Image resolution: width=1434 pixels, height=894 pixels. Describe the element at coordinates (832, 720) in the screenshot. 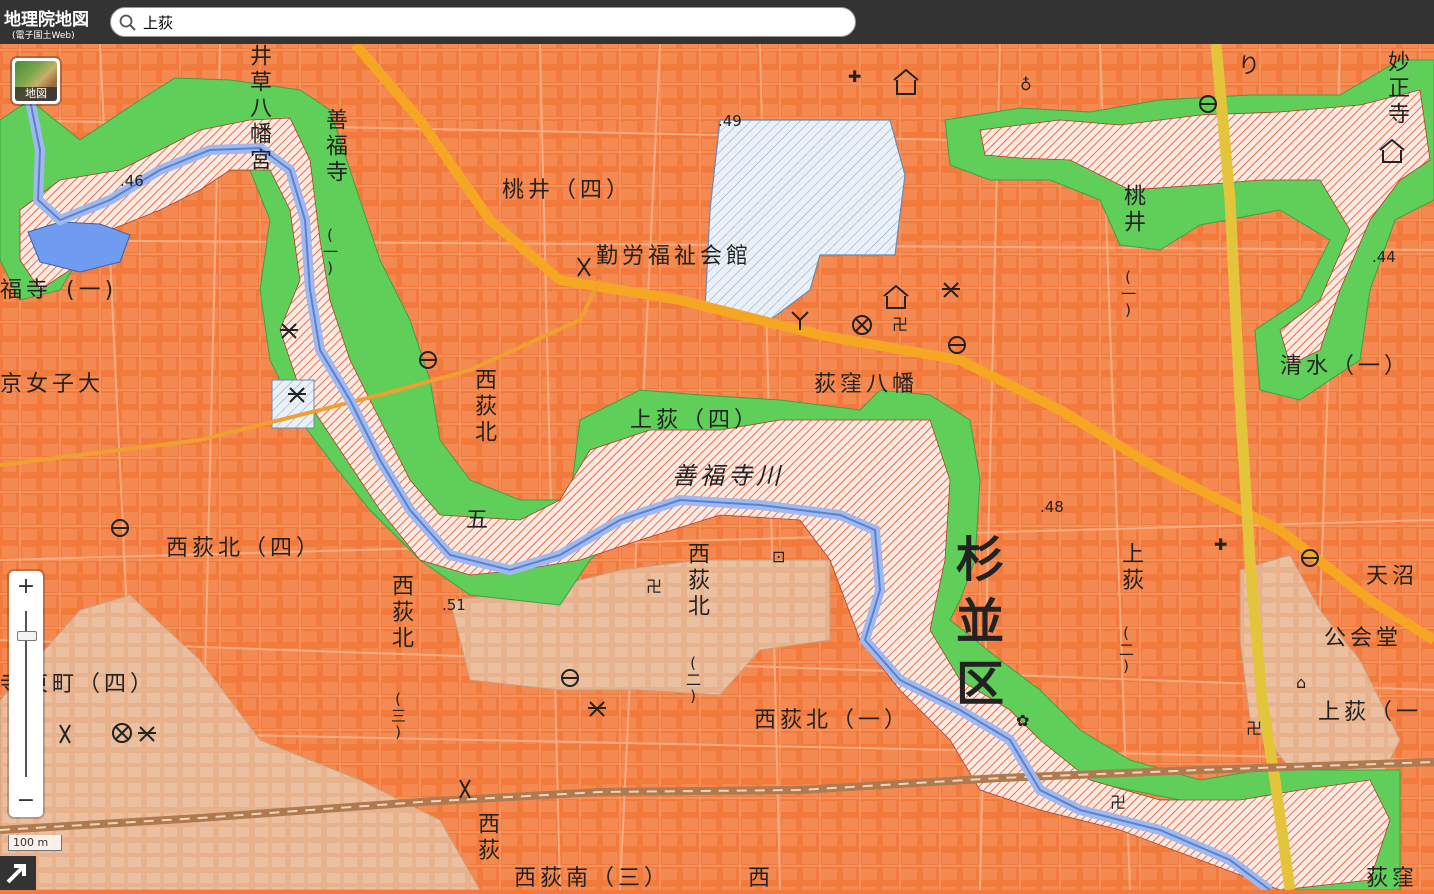

I see `label-nishiogikita1: 西荻北（一）` at that location.